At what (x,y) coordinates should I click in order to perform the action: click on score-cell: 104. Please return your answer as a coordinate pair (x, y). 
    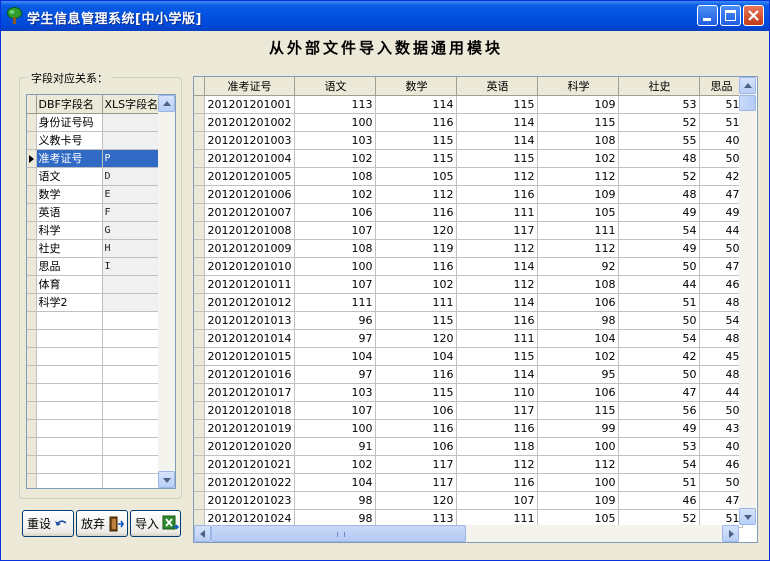
    Looking at the image, I should click on (335, 482).